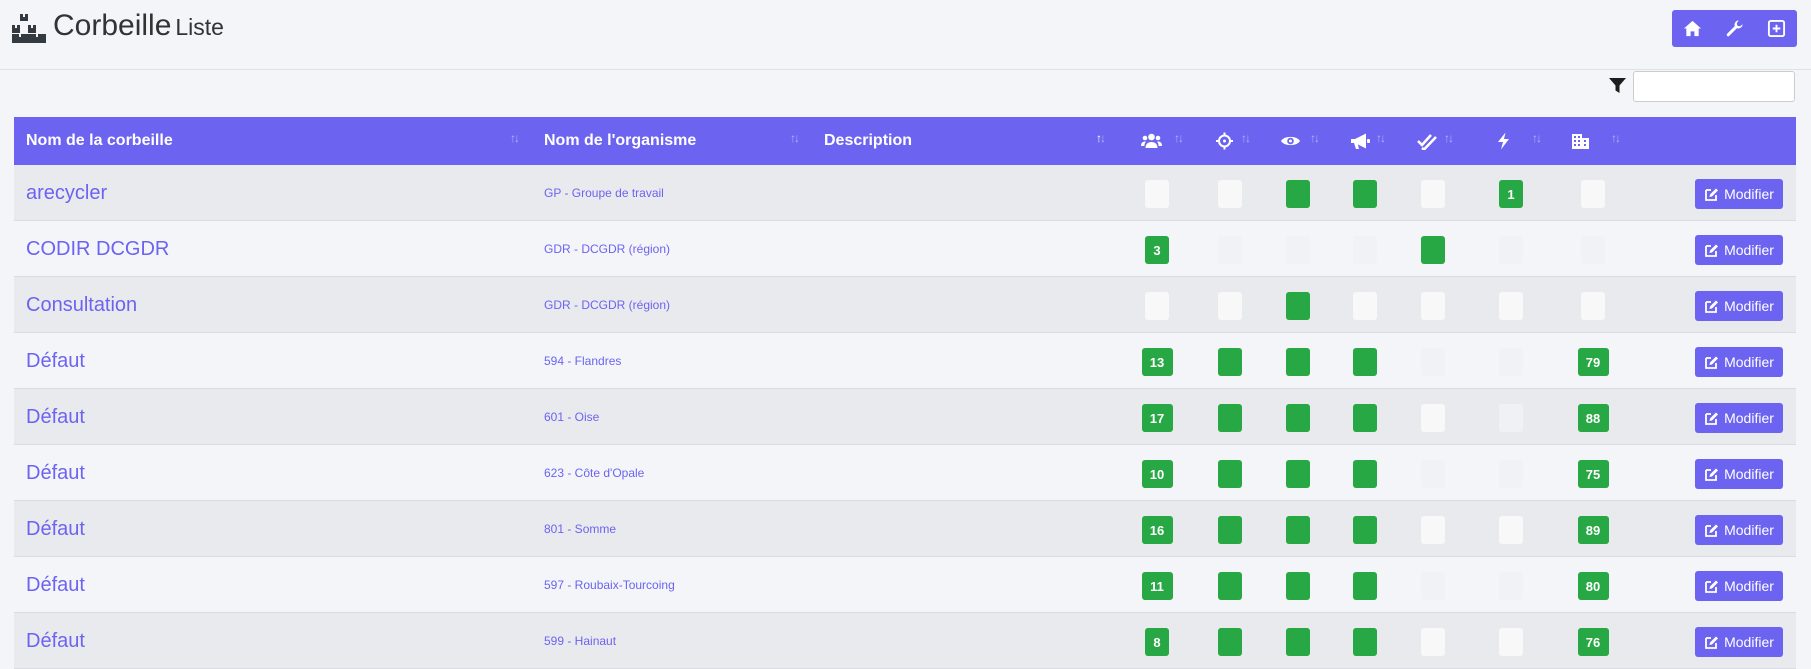 The height and width of the screenshot is (669, 1811). What do you see at coordinates (81, 305) in the screenshot?
I see `corbeille-name-link: Consultation` at bounding box center [81, 305].